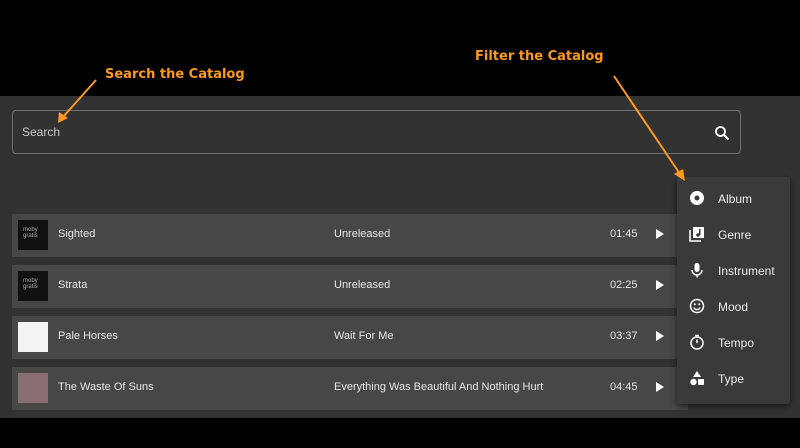  Describe the element at coordinates (624, 387) in the screenshot. I see `track-duration: 04:45` at that location.